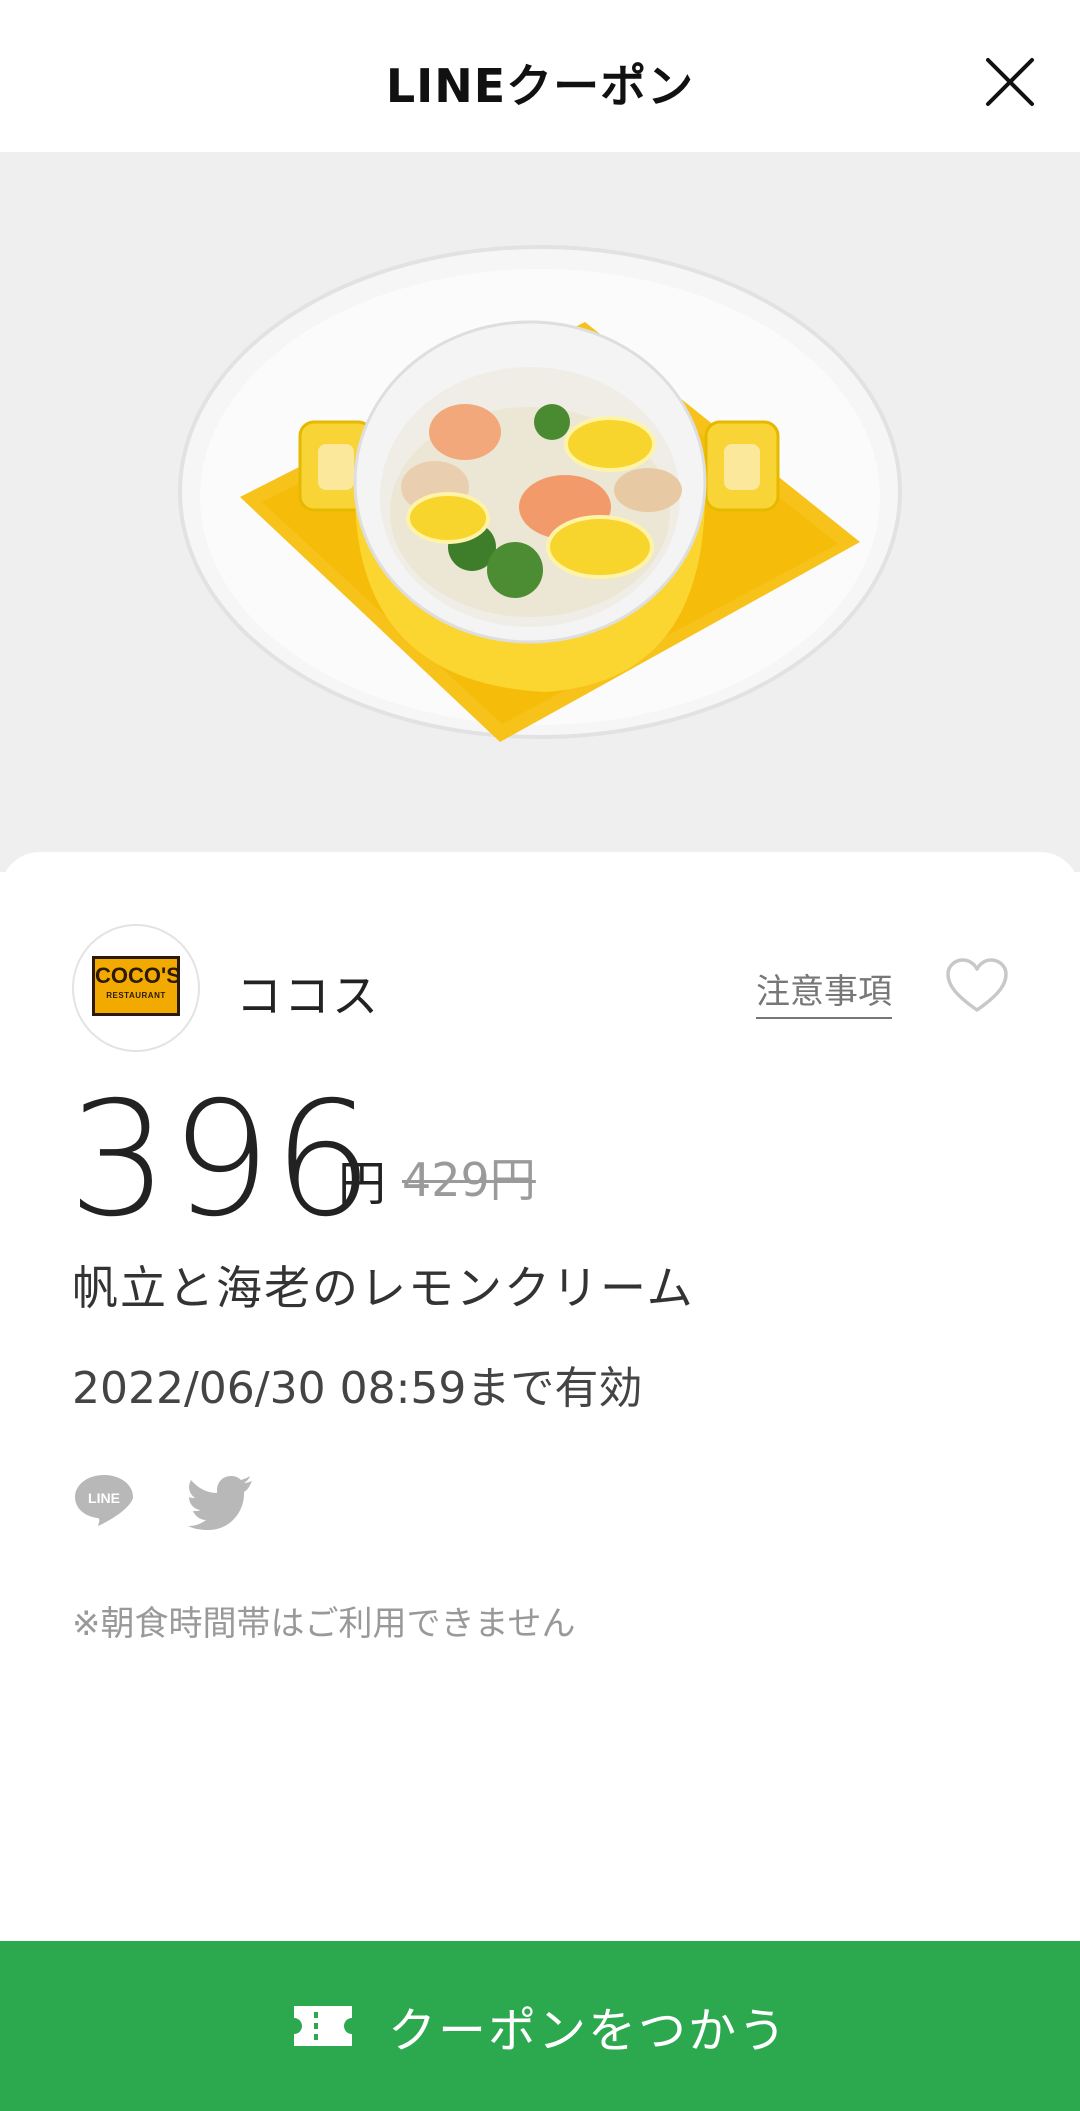 This screenshot has width=1080, height=2111. Describe the element at coordinates (357, 1388) in the screenshot. I see `valid-until: 2022/06/30 08:59まで有効` at that location.